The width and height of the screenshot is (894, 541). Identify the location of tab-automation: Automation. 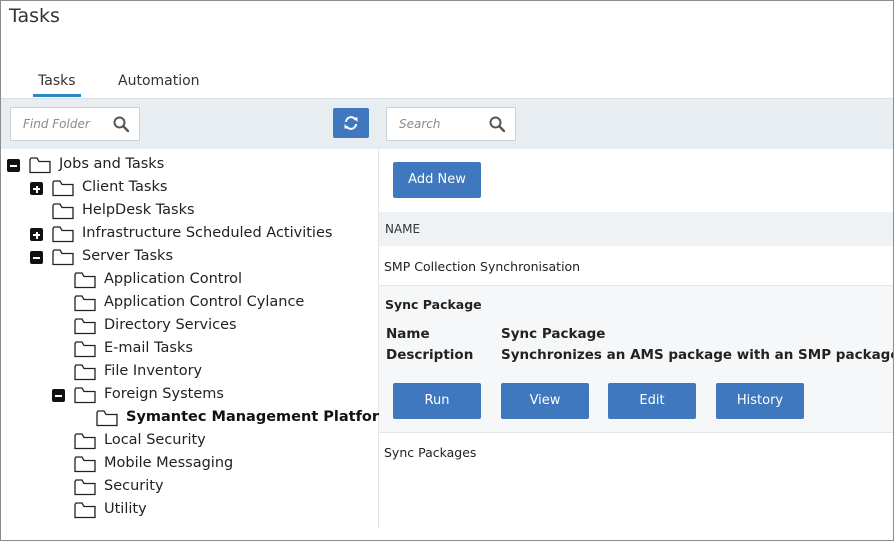
(159, 83).